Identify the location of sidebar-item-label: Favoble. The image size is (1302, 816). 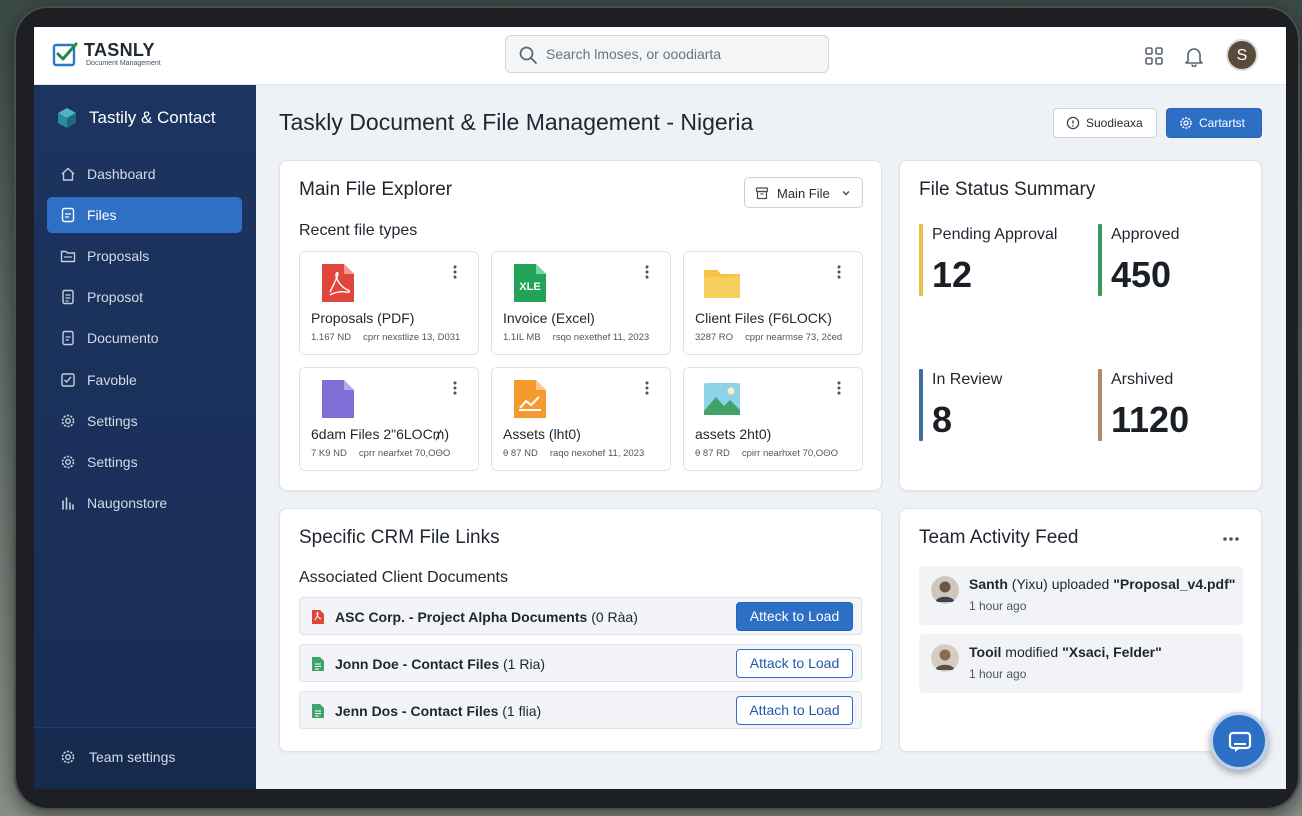
(112, 380).